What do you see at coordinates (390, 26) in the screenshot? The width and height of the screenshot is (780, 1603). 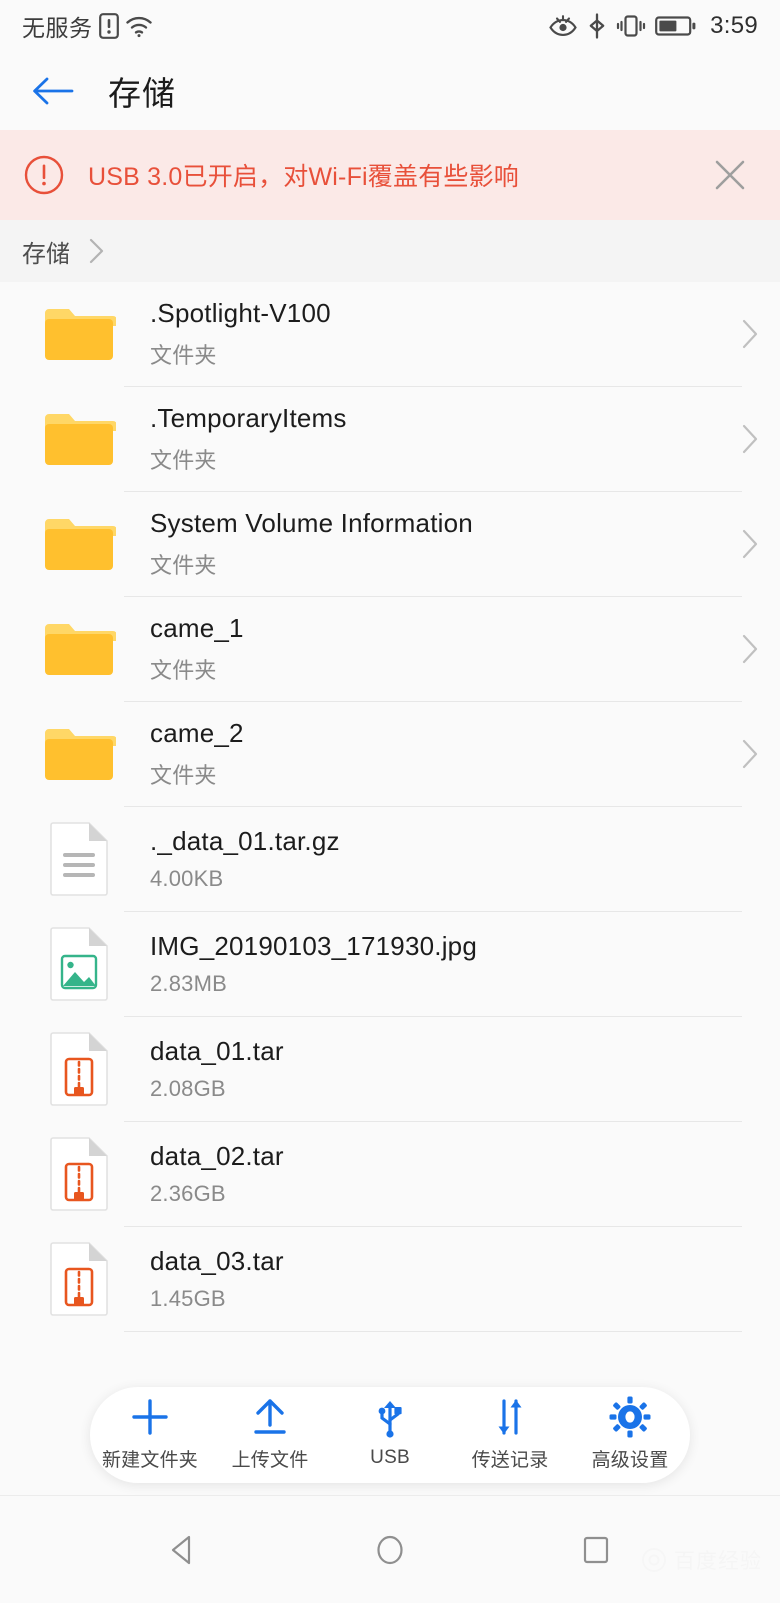 I see `status-bar: 无服务 3:59` at bounding box center [390, 26].